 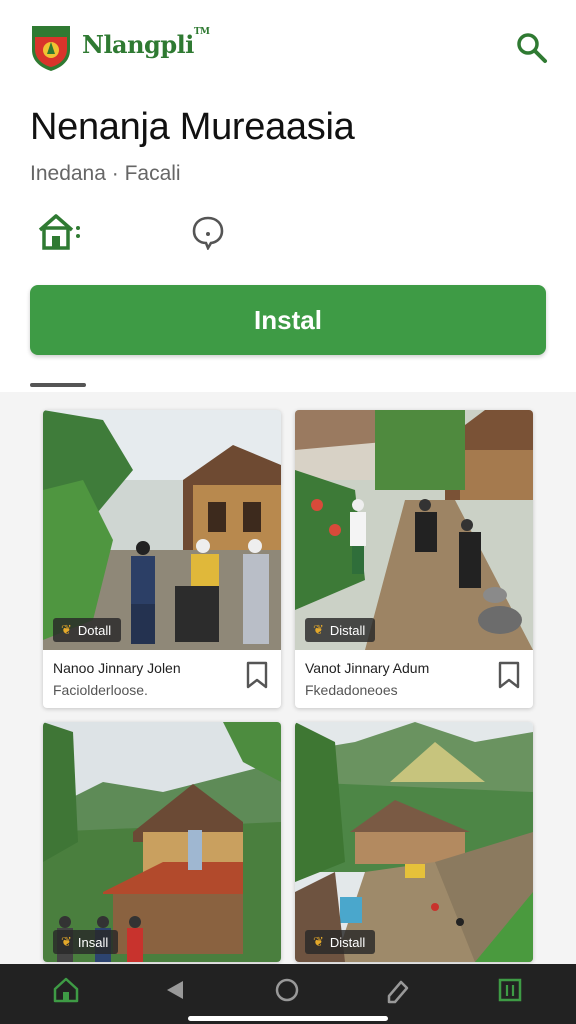 I want to click on section-divider, so click(x=58, y=385).